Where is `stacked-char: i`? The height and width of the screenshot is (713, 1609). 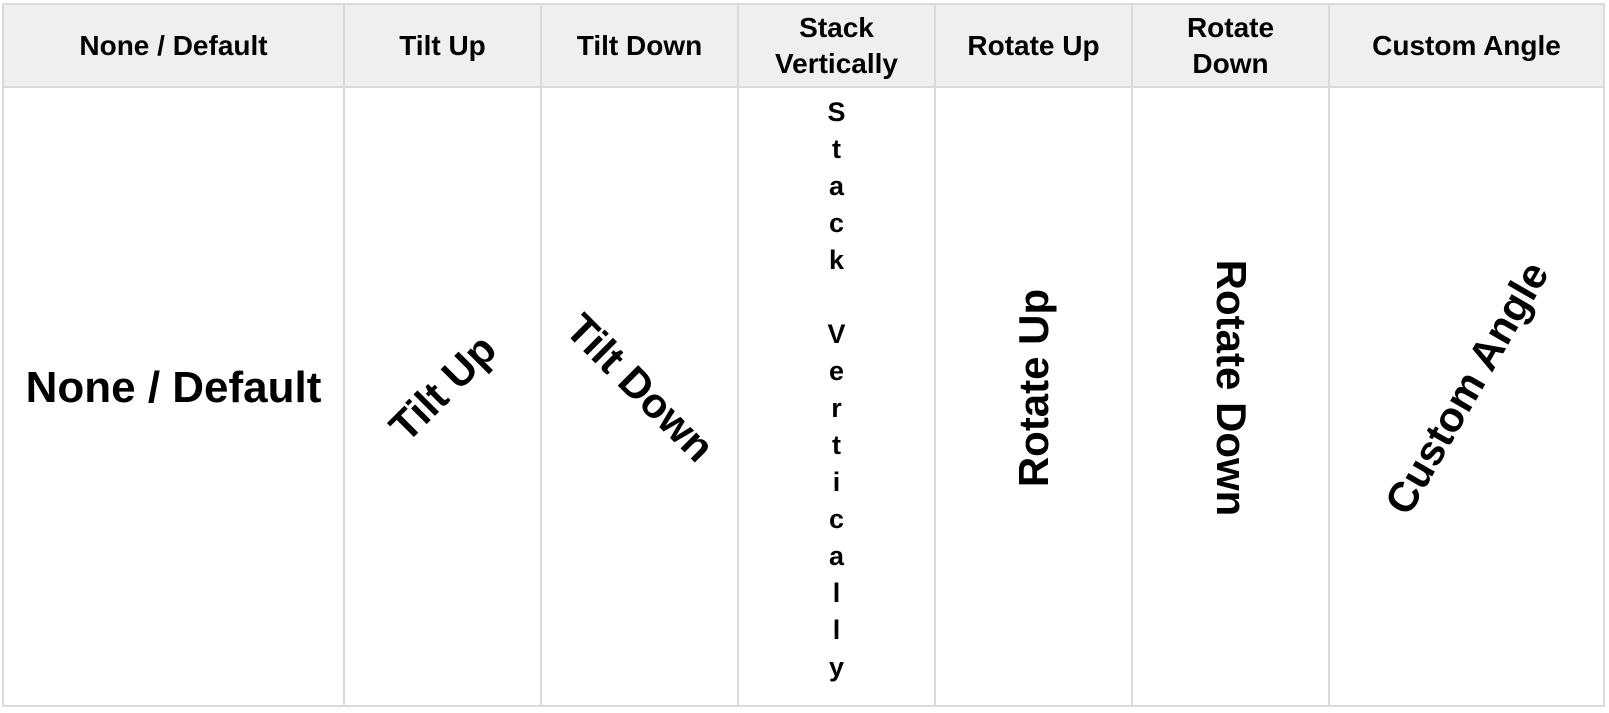
stacked-char: i is located at coordinates (836, 482).